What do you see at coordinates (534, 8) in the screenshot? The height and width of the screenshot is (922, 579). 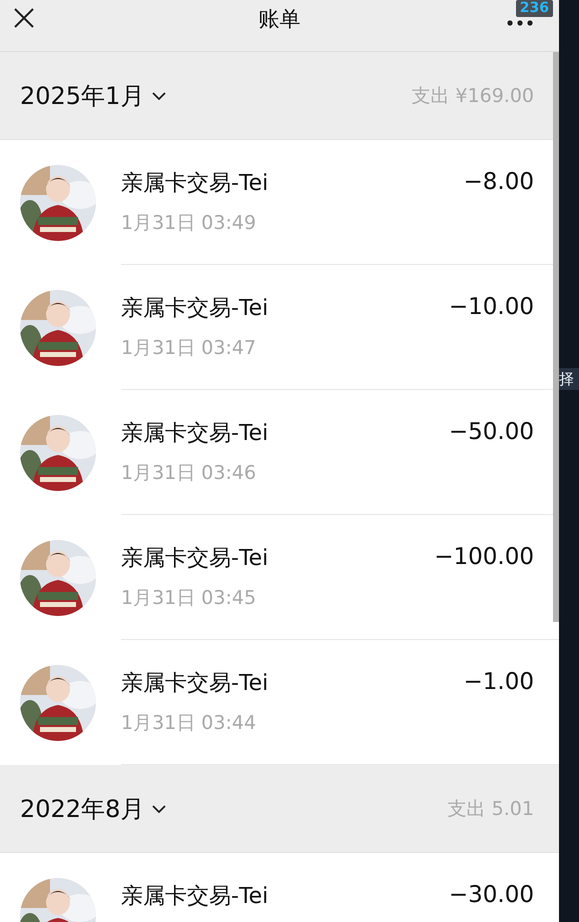 I see `count-badge: 236` at bounding box center [534, 8].